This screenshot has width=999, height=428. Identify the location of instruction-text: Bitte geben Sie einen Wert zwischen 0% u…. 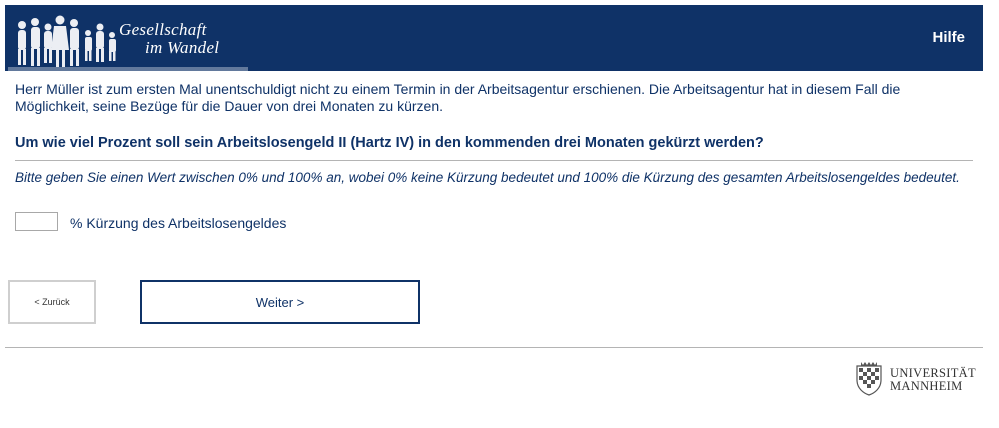
(487, 177).